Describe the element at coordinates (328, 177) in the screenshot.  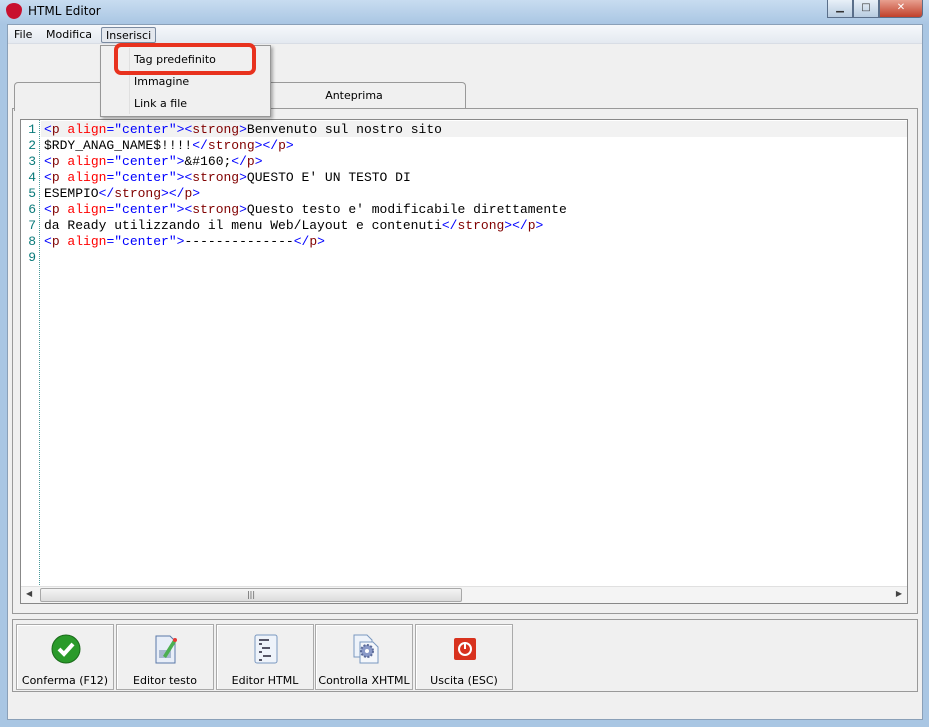
I see `code-token: QUESTO E' UN TESTO DI` at that location.